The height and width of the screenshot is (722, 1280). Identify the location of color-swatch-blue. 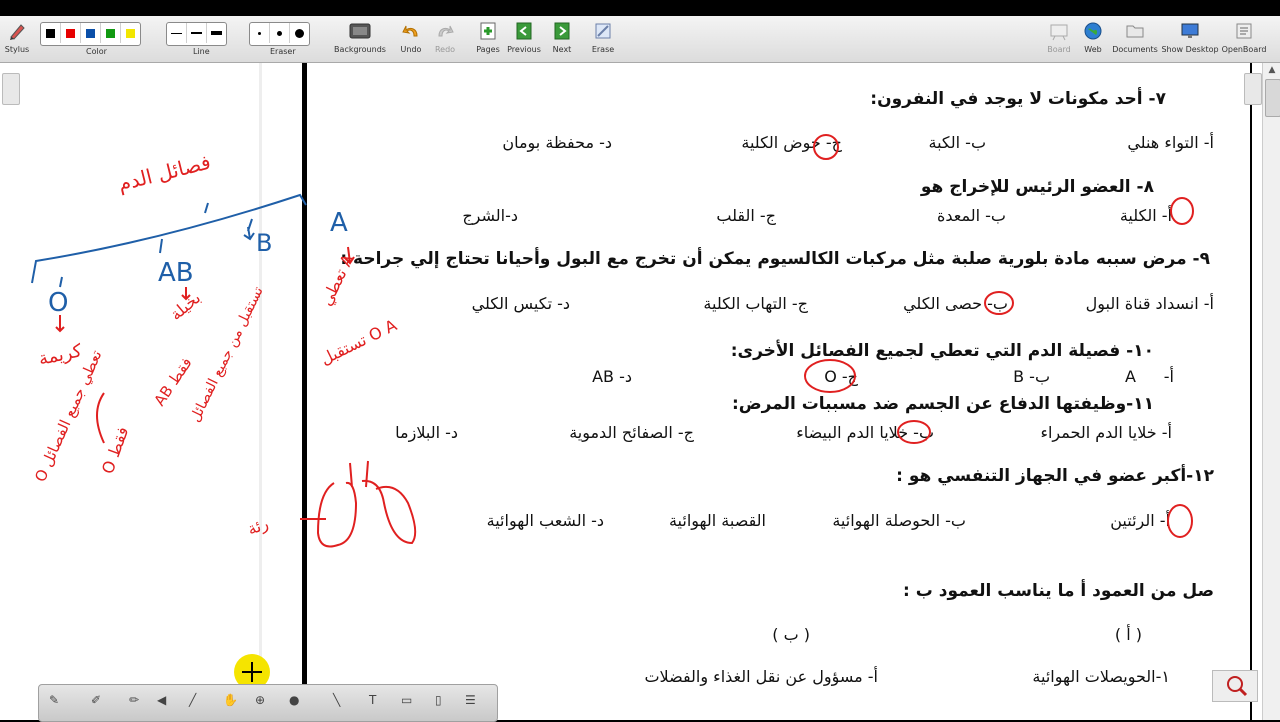
(91, 33).